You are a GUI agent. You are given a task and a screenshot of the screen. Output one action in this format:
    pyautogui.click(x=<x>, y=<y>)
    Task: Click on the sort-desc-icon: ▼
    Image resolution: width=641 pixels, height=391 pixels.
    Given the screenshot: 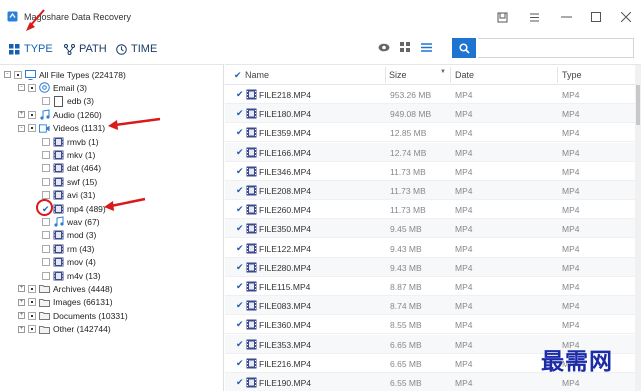 What is the action you would take?
    pyautogui.click(x=443, y=72)
    